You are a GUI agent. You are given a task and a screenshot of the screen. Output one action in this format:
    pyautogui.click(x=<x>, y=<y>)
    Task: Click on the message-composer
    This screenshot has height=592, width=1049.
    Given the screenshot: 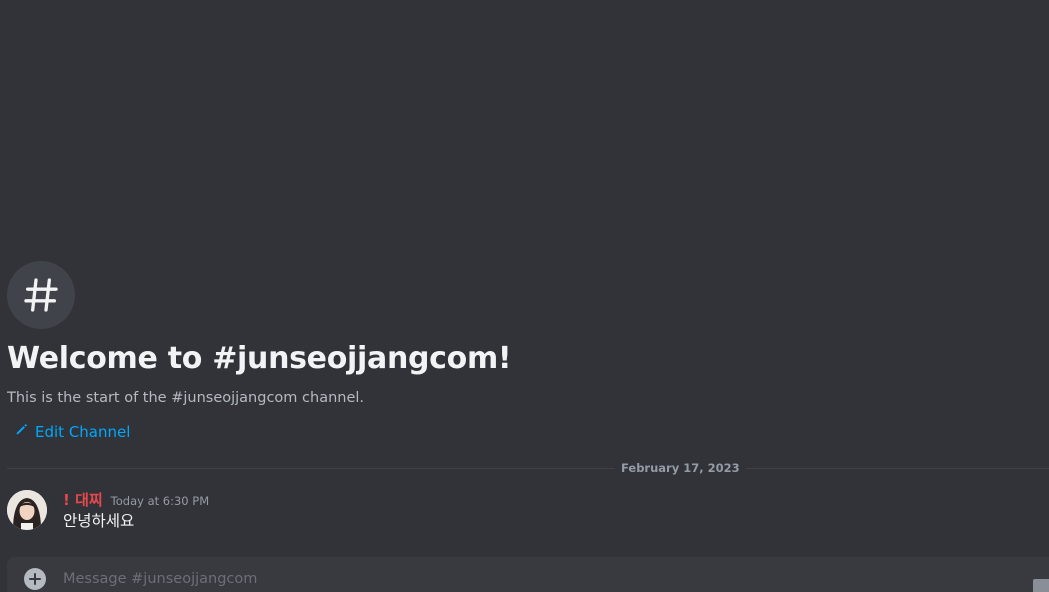 What is the action you would take?
    pyautogui.click(x=528, y=574)
    